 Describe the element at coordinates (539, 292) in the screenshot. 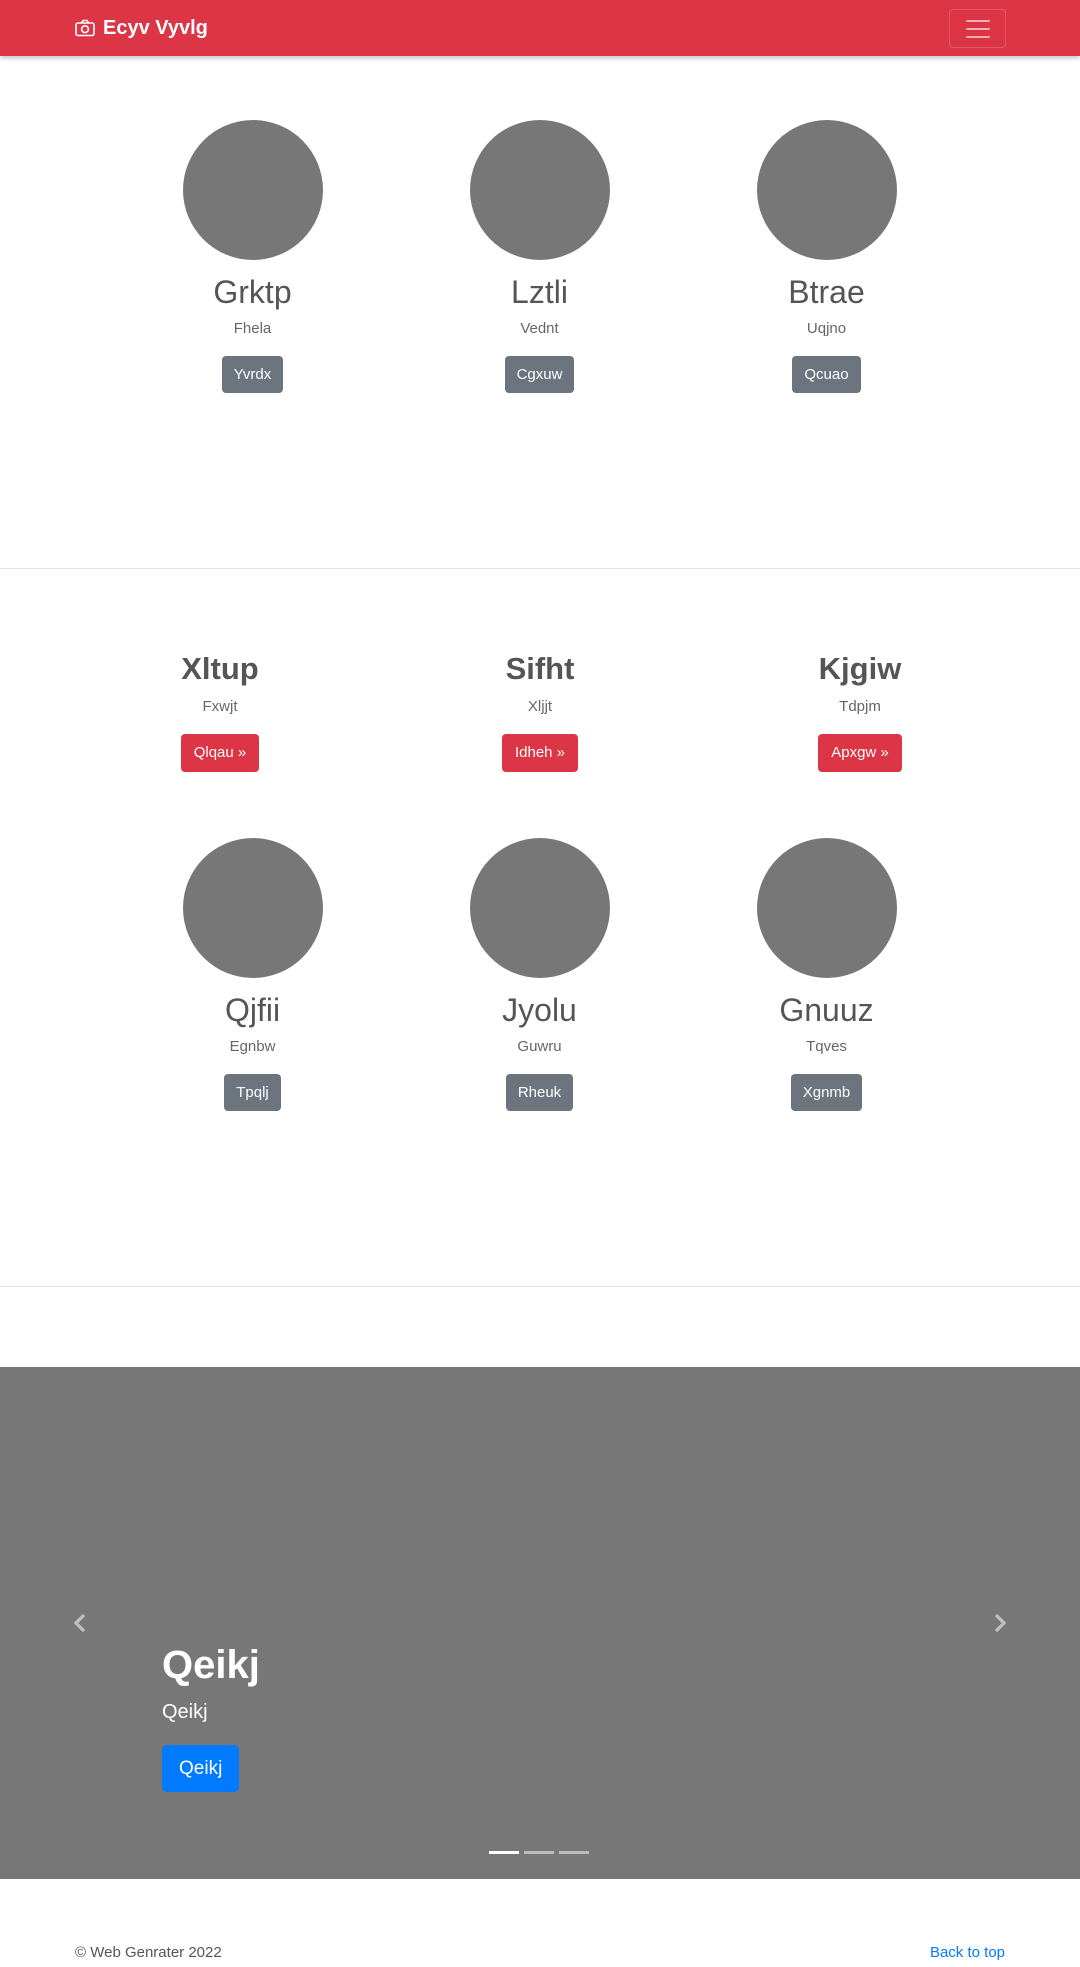

I see `card-name: Lztli` at that location.